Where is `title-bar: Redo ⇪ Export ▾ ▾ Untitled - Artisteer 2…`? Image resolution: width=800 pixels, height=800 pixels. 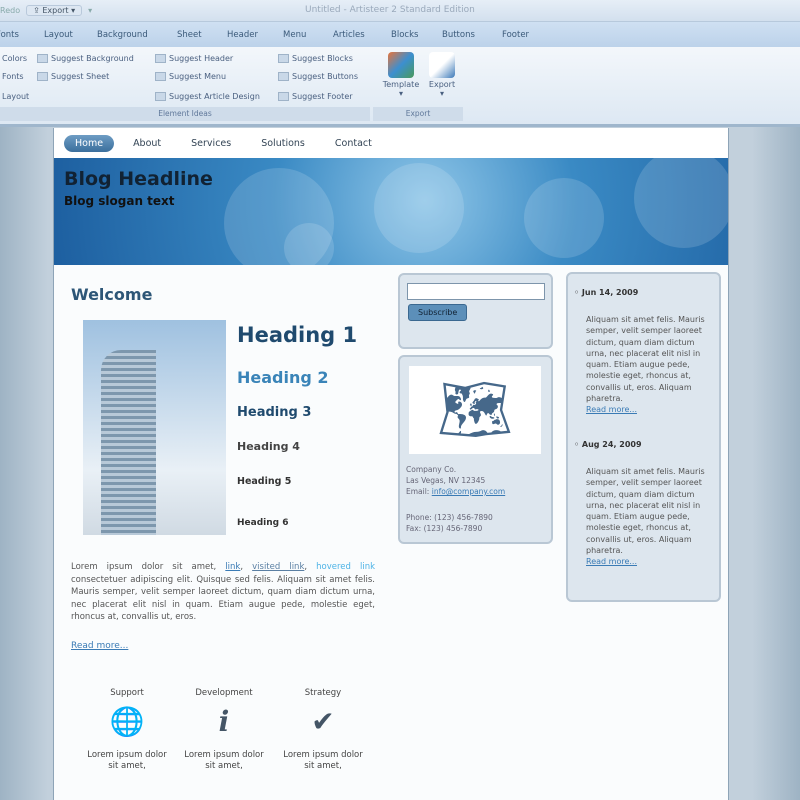 title-bar: Redo ⇪ Export ▾ ▾ Untitled - Artisteer 2… is located at coordinates (400, 11).